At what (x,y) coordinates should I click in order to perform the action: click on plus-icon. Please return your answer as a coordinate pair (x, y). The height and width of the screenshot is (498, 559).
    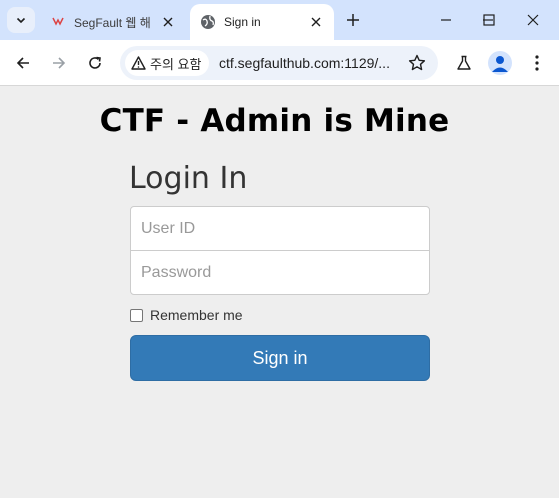
    Looking at the image, I should click on (353, 20).